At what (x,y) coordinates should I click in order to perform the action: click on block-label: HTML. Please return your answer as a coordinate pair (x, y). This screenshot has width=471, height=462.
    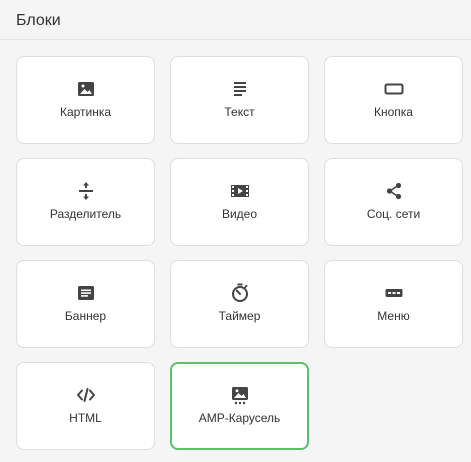
    Looking at the image, I should click on (85, 418).